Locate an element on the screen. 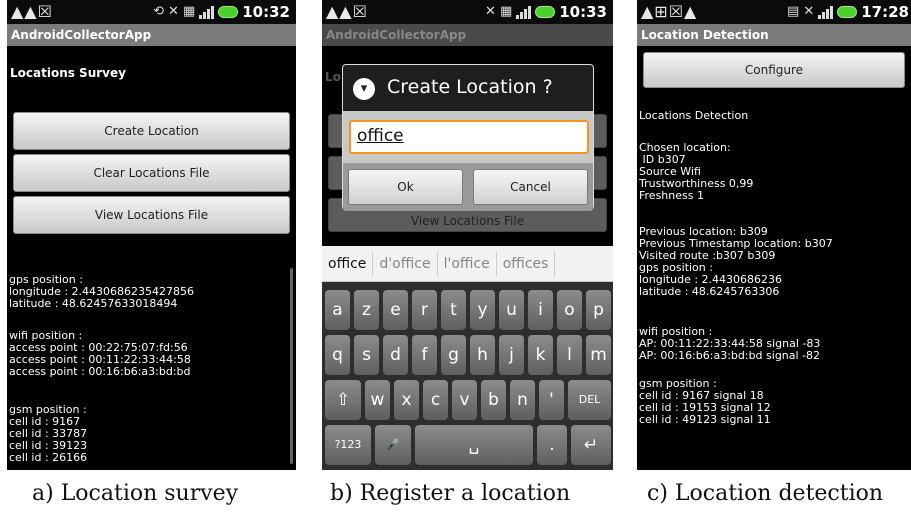 The image size is (911, 520). key: e is located at coordinates (395, 310).